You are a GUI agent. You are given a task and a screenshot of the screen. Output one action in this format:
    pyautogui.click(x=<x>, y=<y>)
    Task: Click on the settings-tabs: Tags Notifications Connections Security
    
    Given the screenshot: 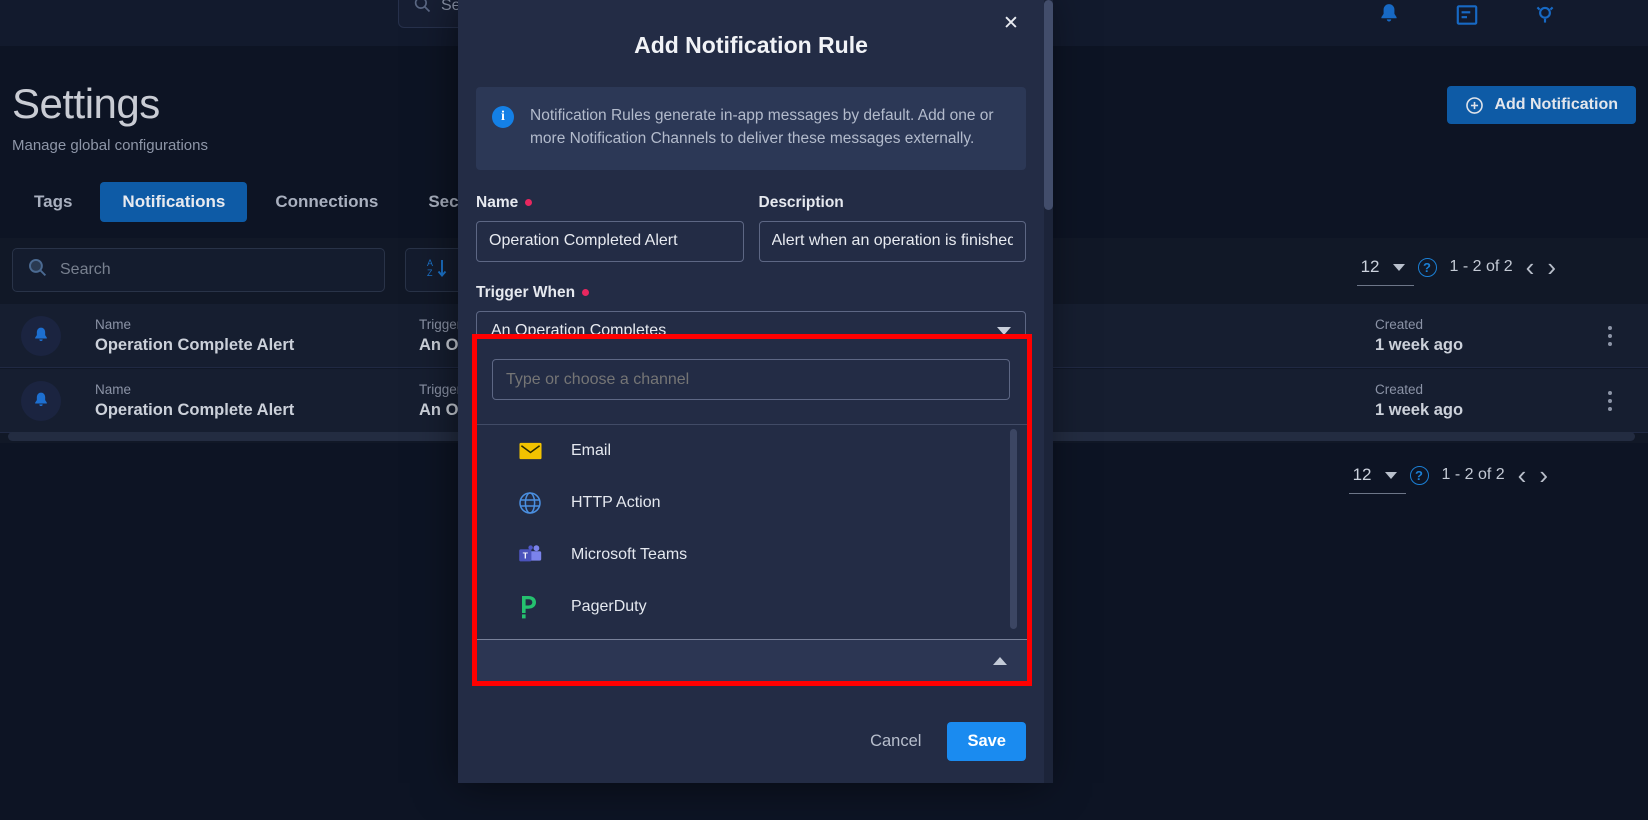 What is the action you would take?
    pyautogui.click(x=264, y=202)
    